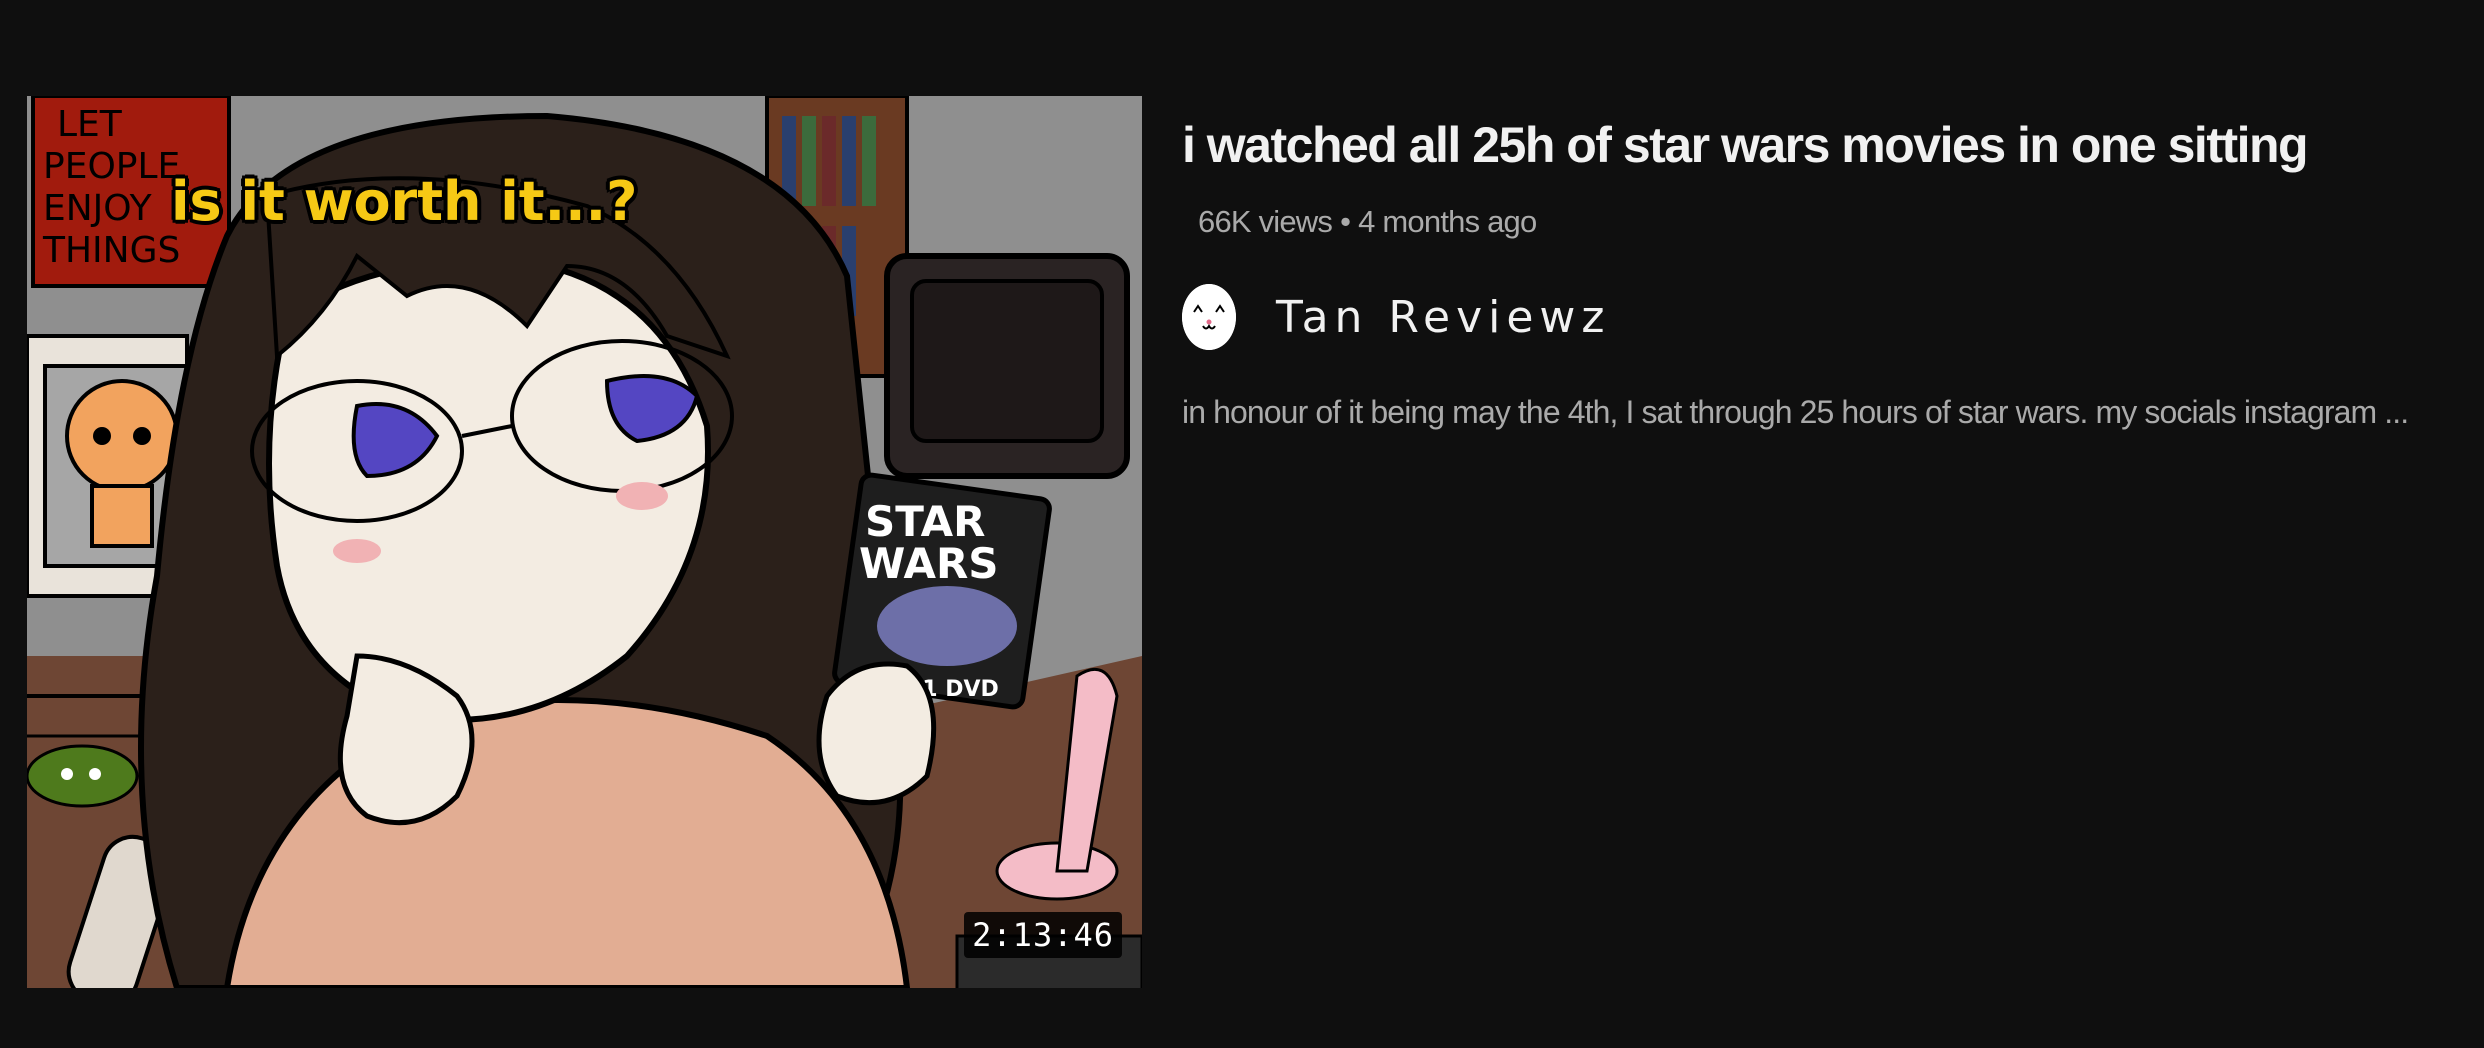  Describe the element at coordinates (1443, 317) in the screenshot. I see `channel-name: Tan Reviewz` at that location.